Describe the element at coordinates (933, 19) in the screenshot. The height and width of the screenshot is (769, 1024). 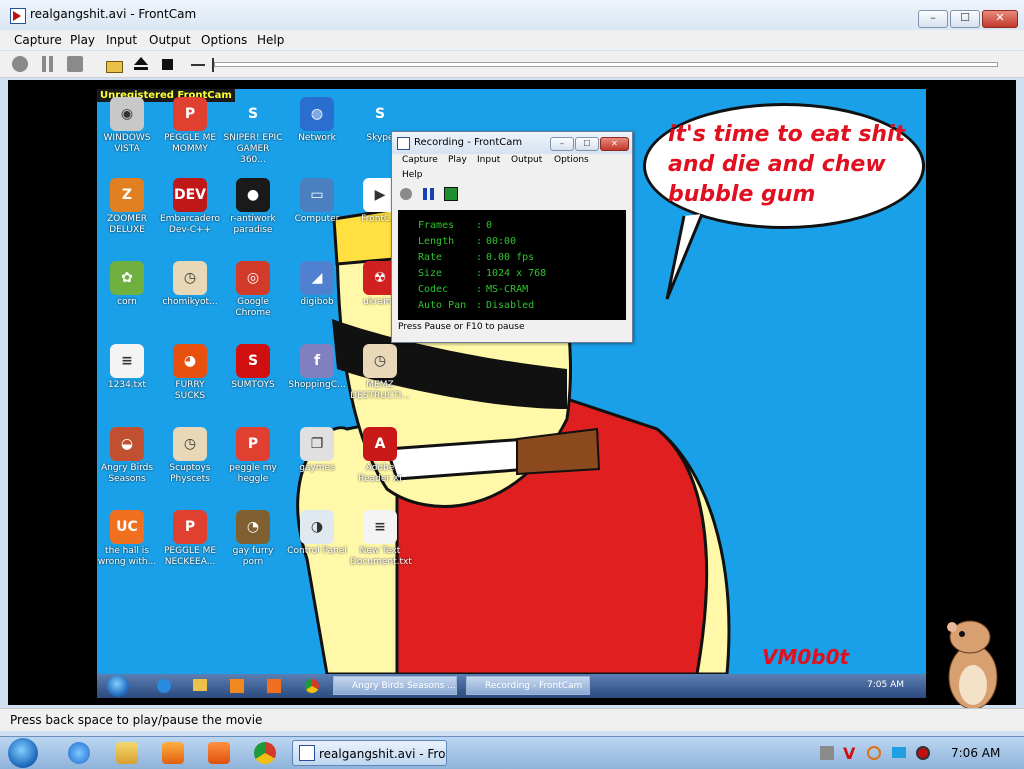
I see `minimize-button: –` at that location.